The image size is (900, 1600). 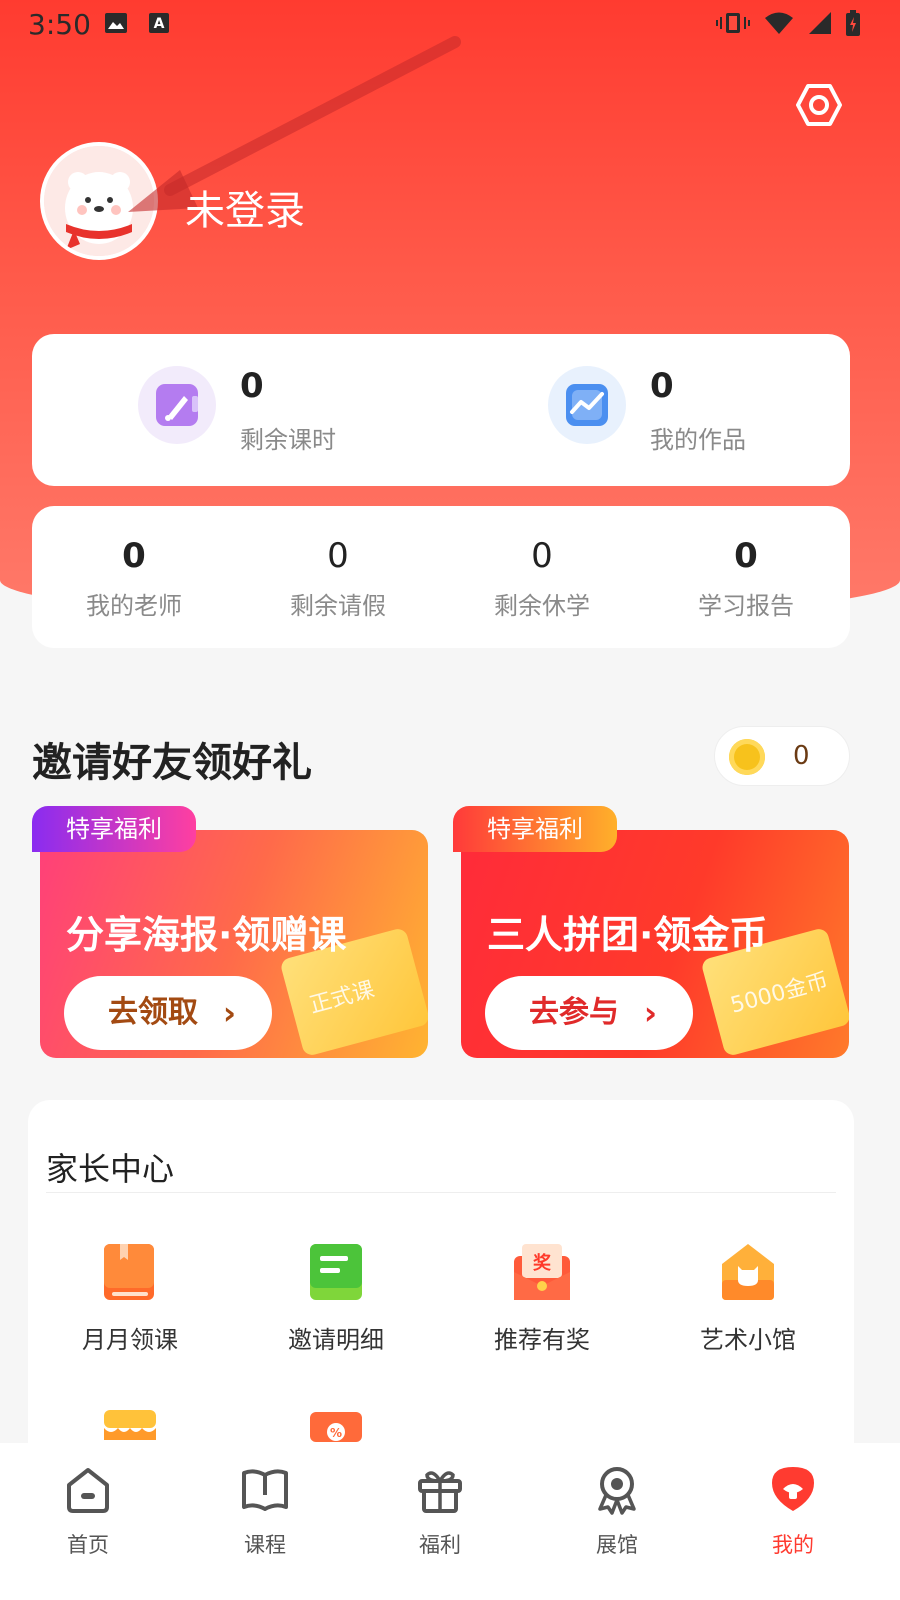 I want to click on coin-value: 0, so click(x=801, y=756).